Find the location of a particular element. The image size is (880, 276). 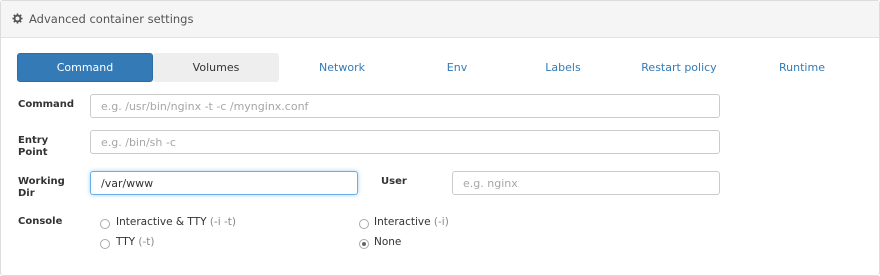

tab-runtime: Runtime is located at coordinates (802, 67).